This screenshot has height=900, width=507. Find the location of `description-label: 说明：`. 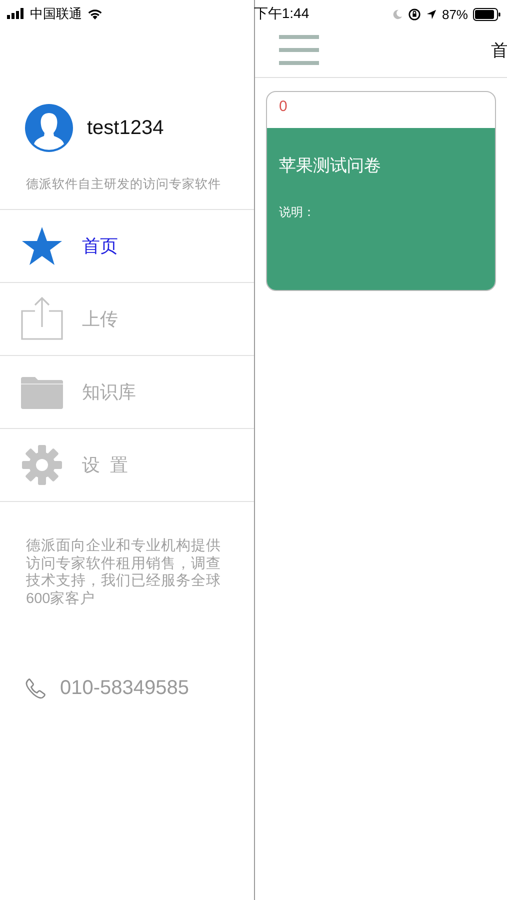

description-label: 说明： is located at coordinates (297, 212).